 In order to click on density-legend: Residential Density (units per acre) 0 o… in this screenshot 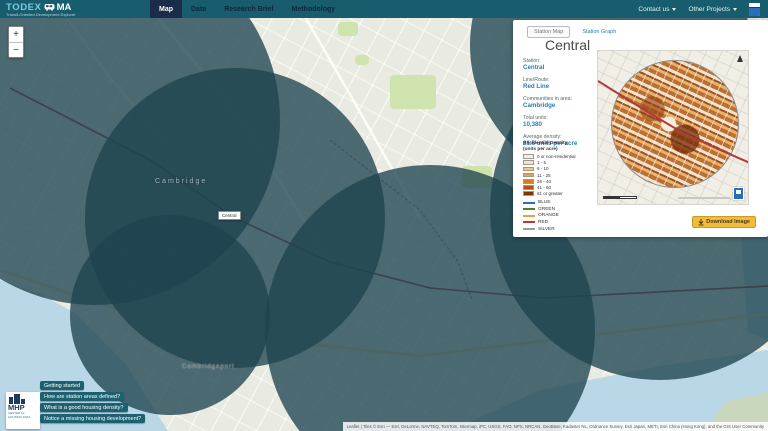, I will do `click(560, 187)`.